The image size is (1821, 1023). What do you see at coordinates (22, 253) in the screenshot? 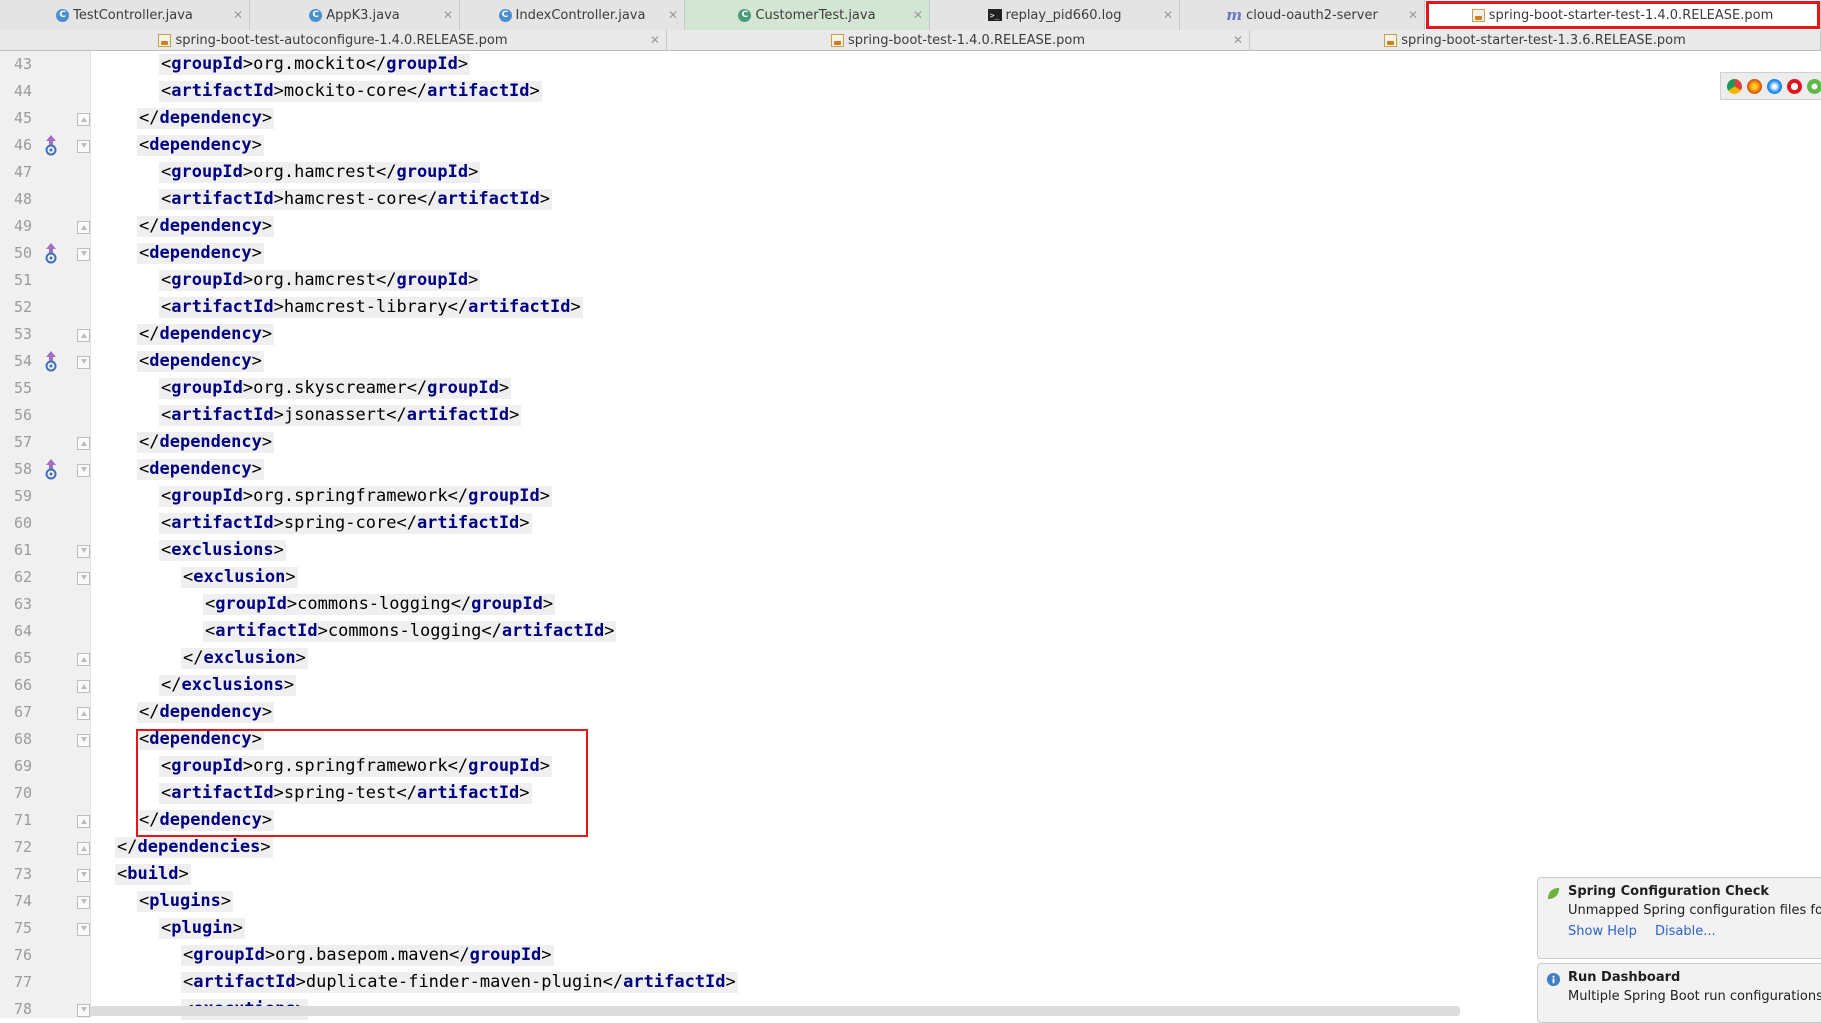
I see `line-number: 50` at bounding box center [22, 253].